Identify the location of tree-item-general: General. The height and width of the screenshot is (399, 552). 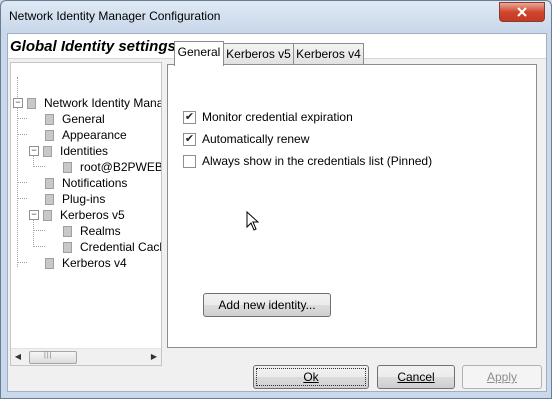
(75, 119).